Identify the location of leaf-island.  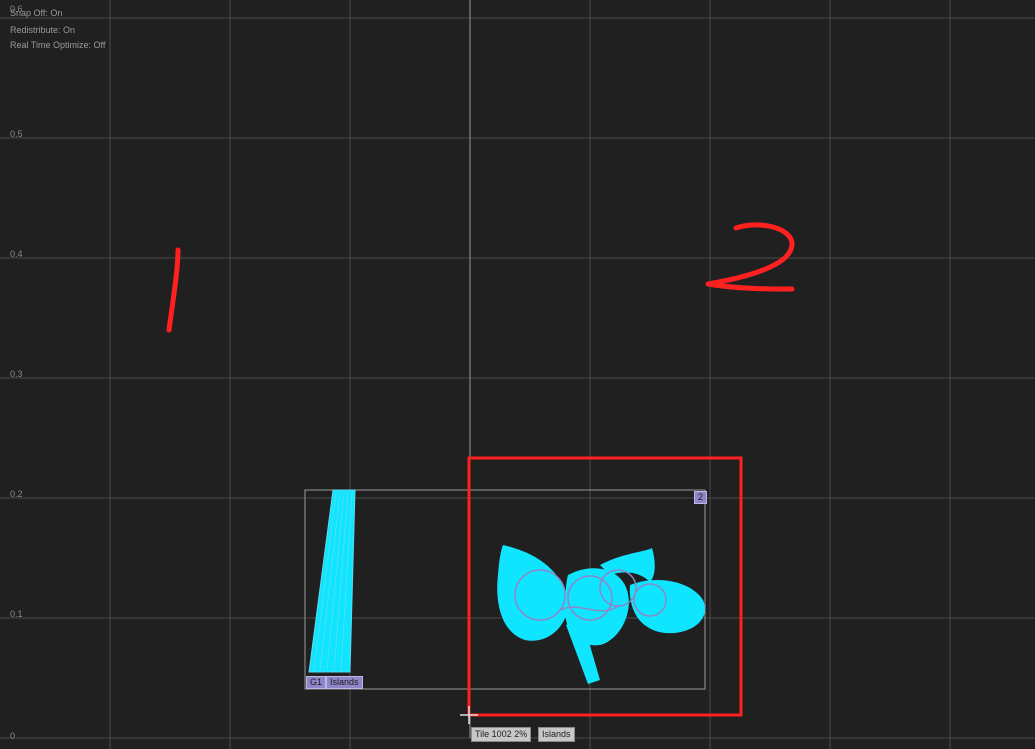
(601, 614).